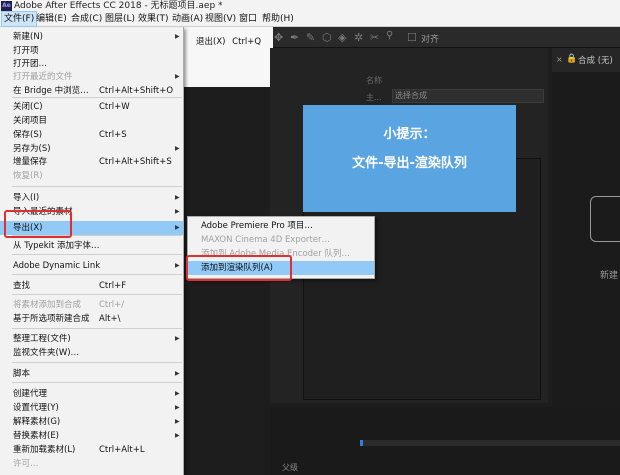  Describe the element at coordinates (136, 91) in the screenshot. I see `menu-item-shortcut: Ctrl+Alt+Shift+O` at that location.